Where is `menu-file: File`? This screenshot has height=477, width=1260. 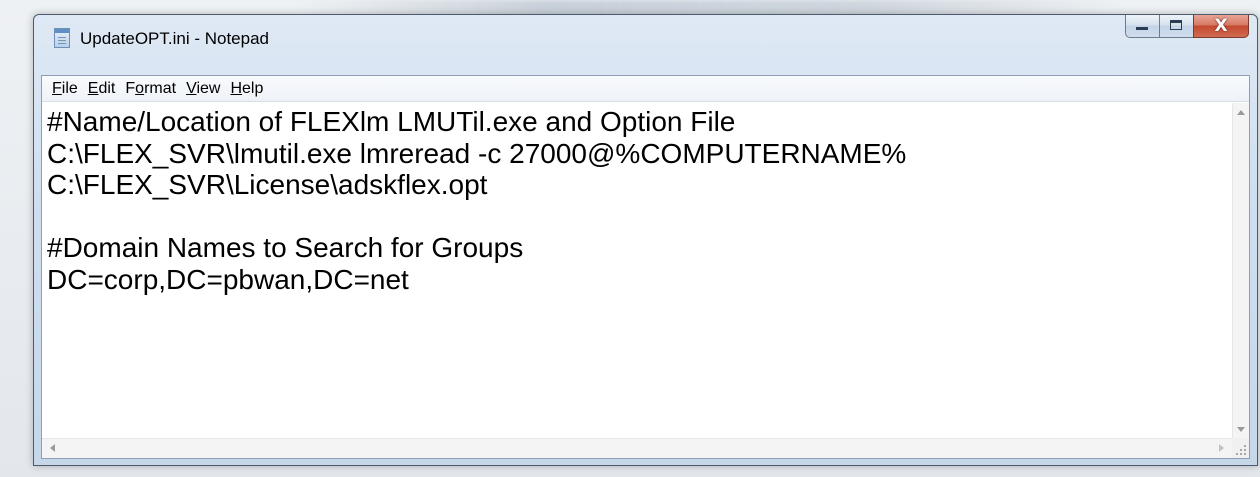 menu-file: File is located at coordinates (65, 89).